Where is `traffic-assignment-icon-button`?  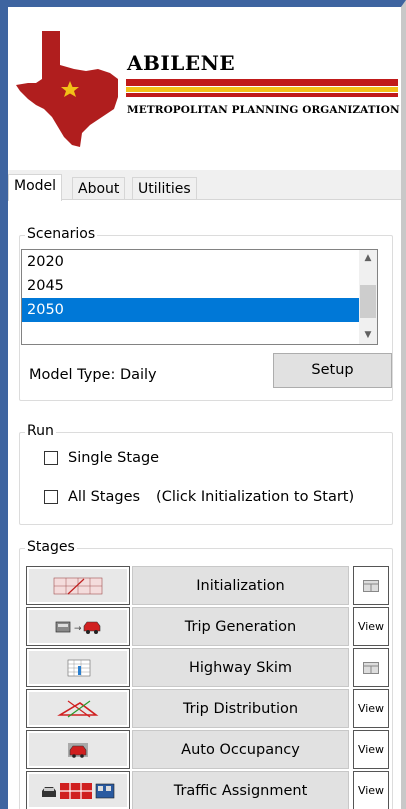
traffic-assignment-icon-button is located at coordinates (78, 790).